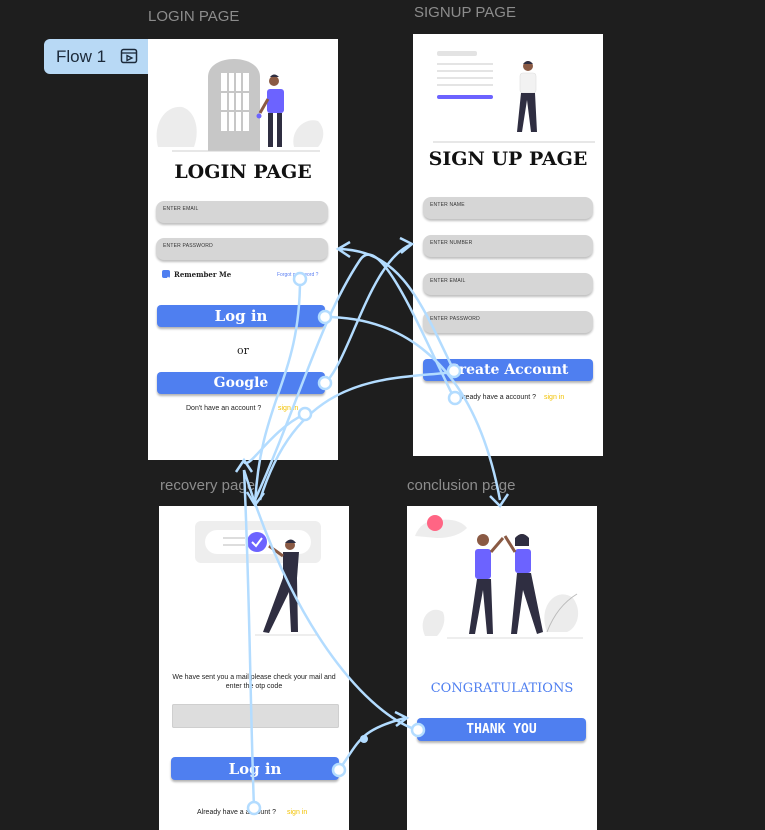 The image size is (765, 830). What do you see at coordinates (508, 284) in the screenshot?
I see `signup-email-field: ENTER EMAIL` at bounding box center [508, 284].